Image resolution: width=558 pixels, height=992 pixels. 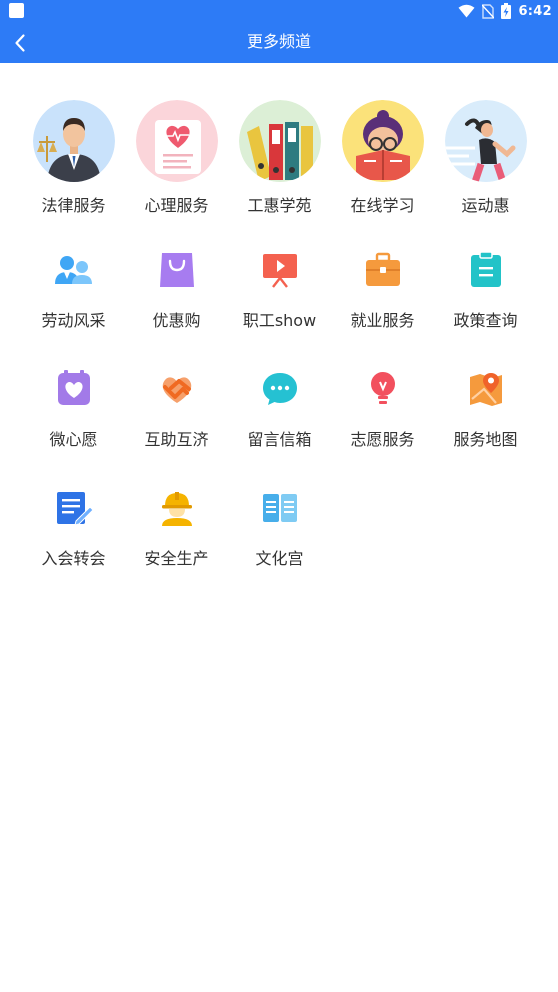 I want to click on shopping-bag-icon, so click(x=176, y=270).